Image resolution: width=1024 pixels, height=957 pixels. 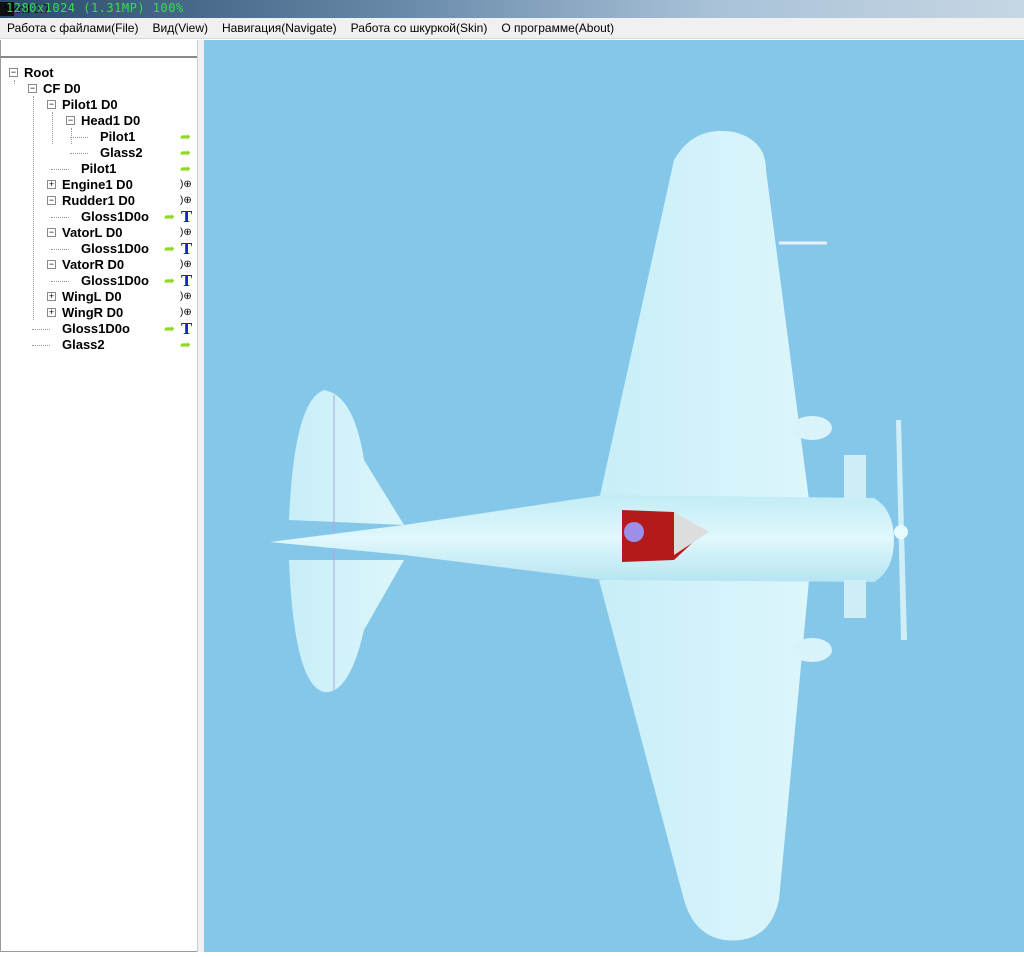 What do you see at coordinates (98, 201) in the screenshot?
I see `tree-node: Rudder1 D0` at bounding box center [98, 201].